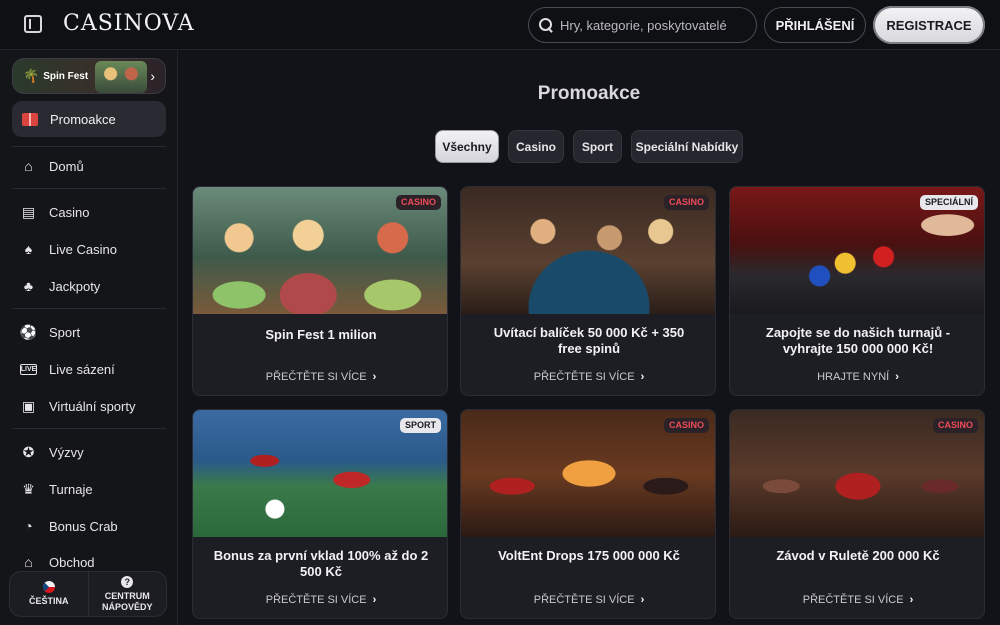 The width and height of the screenshot is (1000, 625). Describe the element at coordinates (28, 331) in the screenshot. I see `soccer-ball-icon: ⚽` at that location.